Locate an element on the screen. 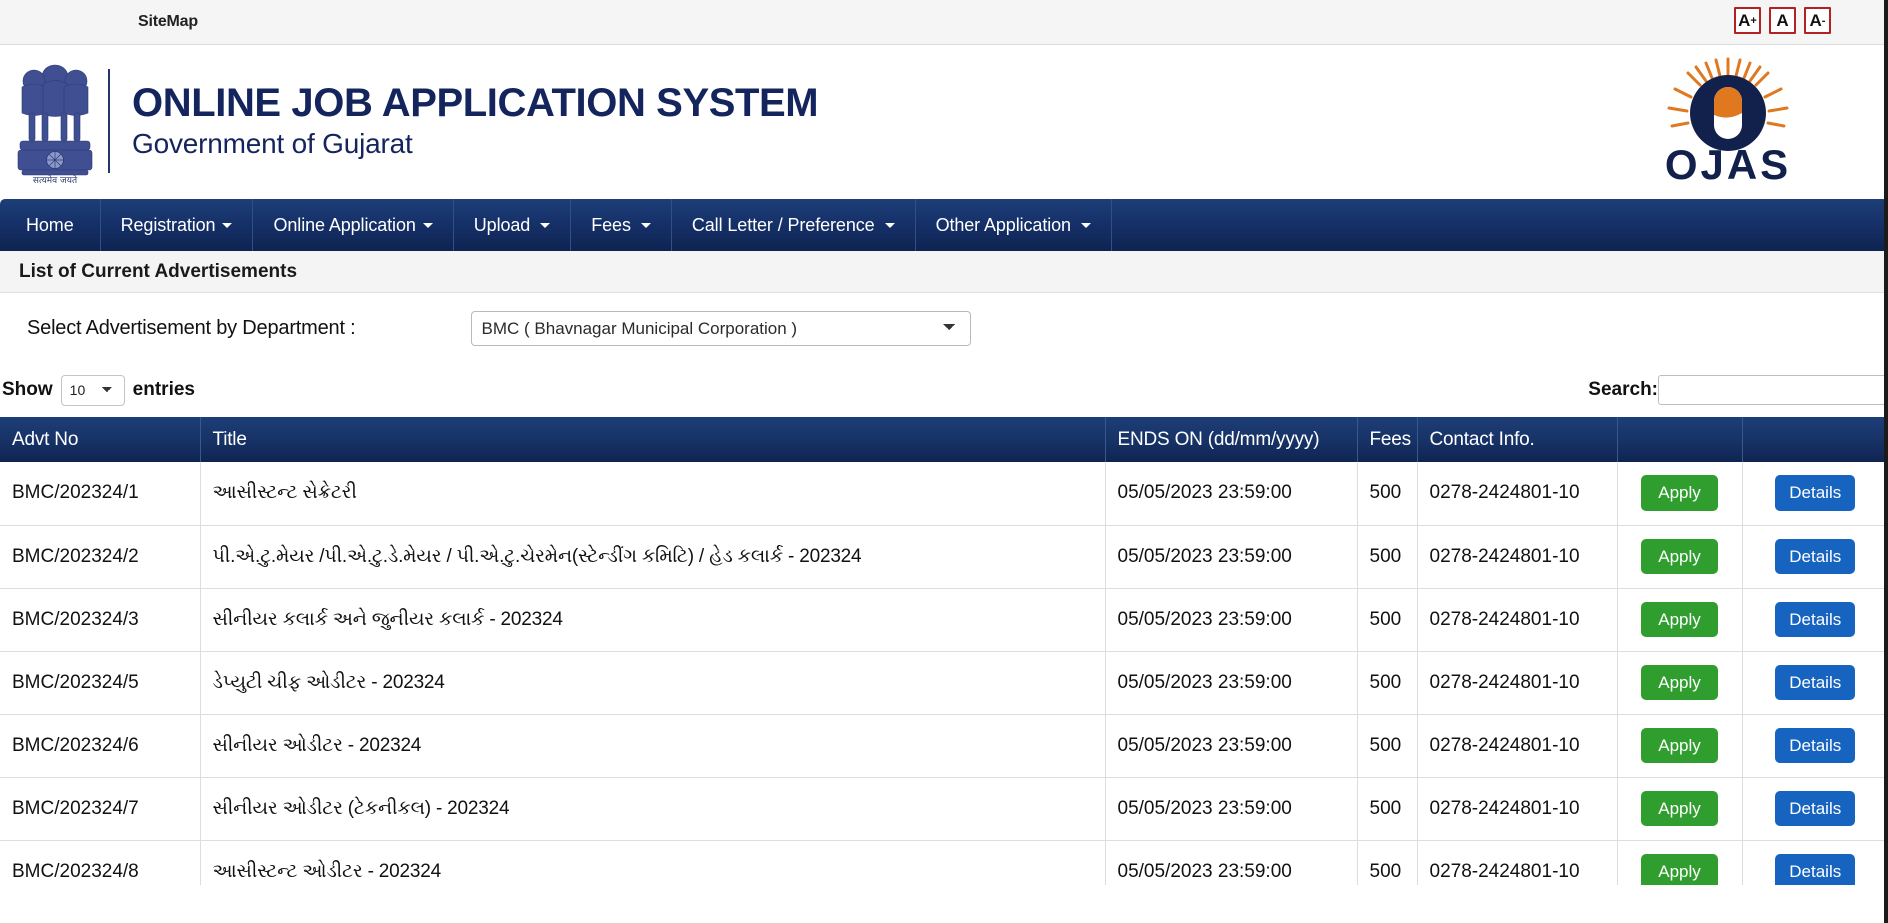  column-header-details is located at coordinates (1815, 439).